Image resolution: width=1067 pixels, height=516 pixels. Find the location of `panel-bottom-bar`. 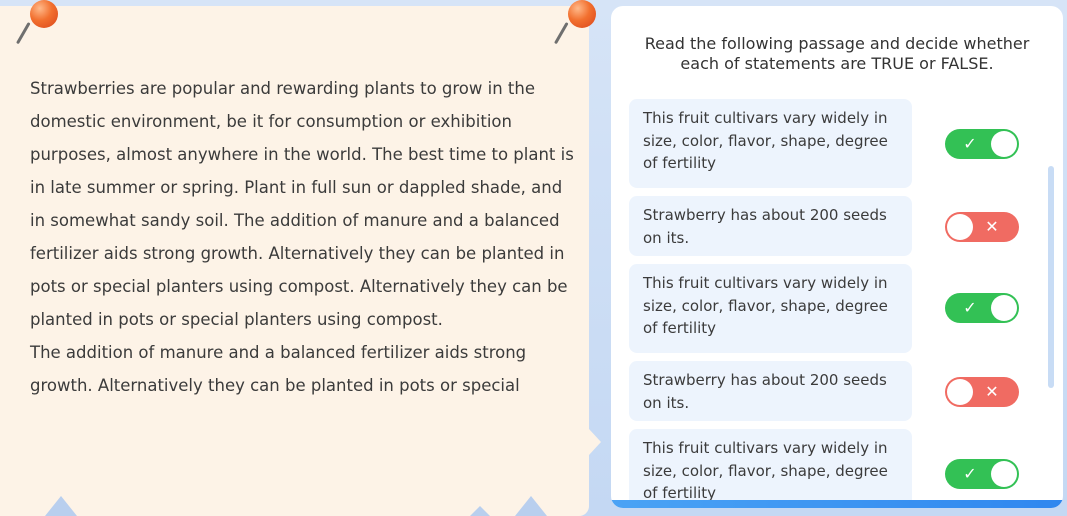

panel-bottom-bar is located at coordinates (837, 504).